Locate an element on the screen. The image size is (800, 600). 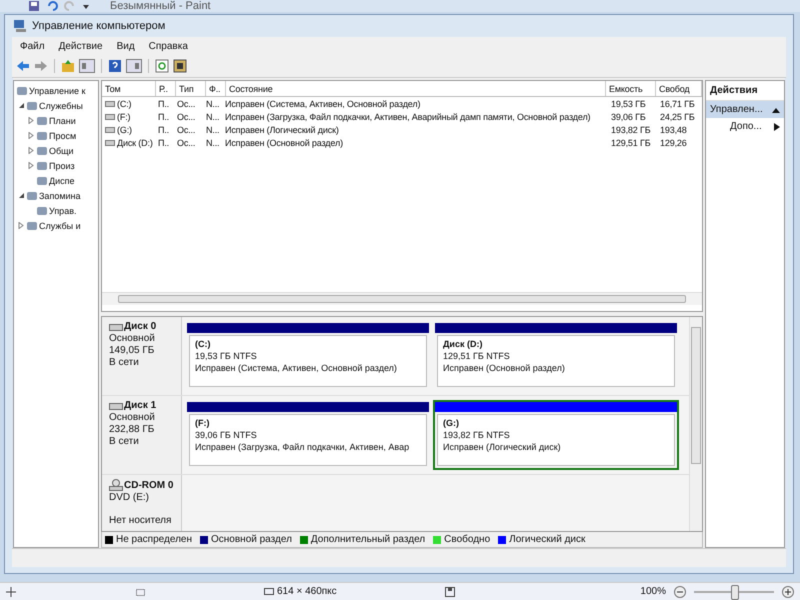
window-title: Управление компьютером is located at coordinates (99, 26).